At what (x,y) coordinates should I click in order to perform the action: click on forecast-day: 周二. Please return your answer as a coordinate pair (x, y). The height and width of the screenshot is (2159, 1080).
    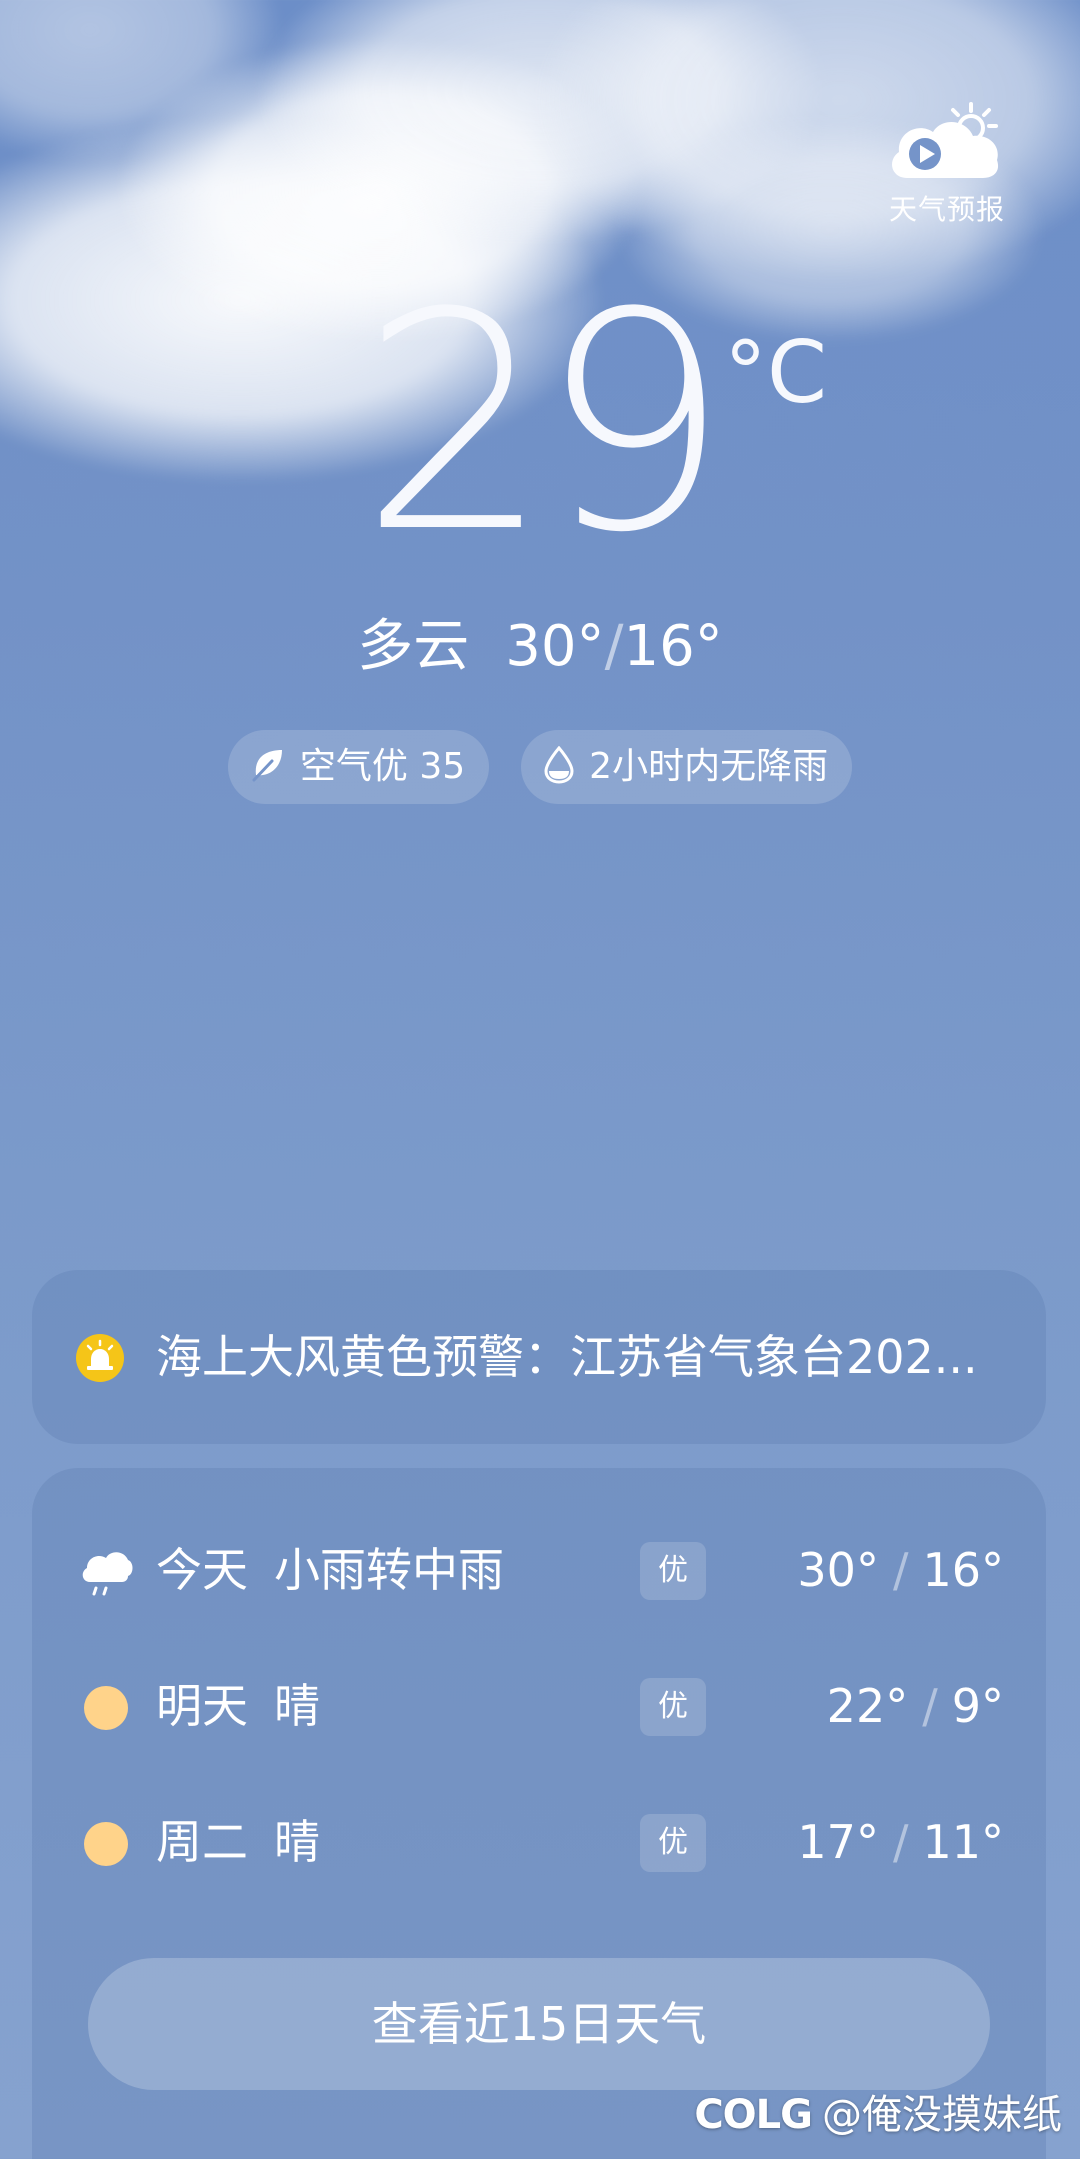
    Looking at the image, I should click on (202, 1842).